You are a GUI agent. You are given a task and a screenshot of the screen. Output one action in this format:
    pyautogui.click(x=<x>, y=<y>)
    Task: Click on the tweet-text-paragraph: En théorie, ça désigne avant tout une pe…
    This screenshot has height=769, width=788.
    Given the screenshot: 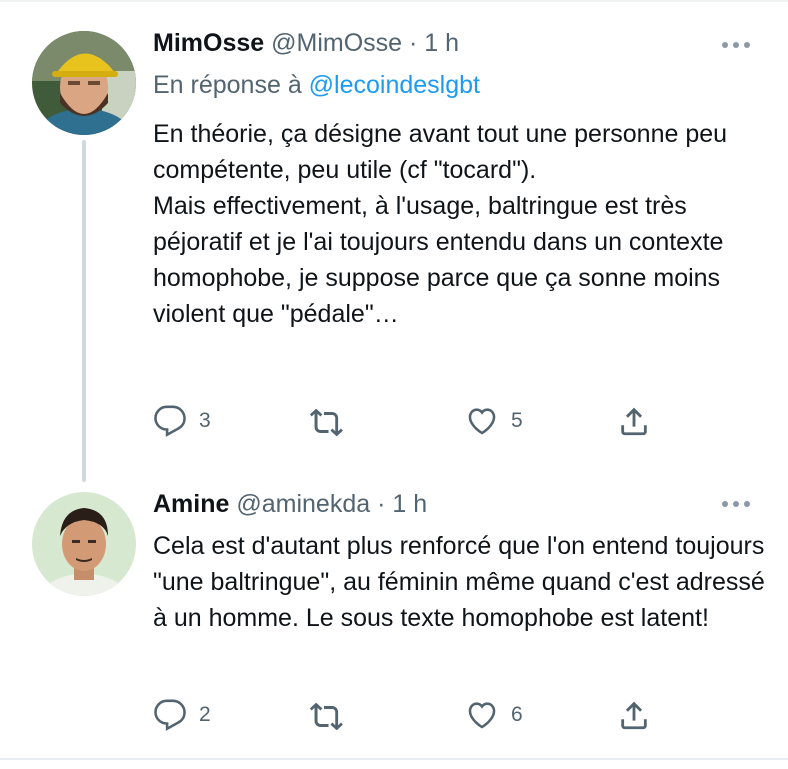 What is the action you would take?
    pyautogui.click(x=440, y=152)
    